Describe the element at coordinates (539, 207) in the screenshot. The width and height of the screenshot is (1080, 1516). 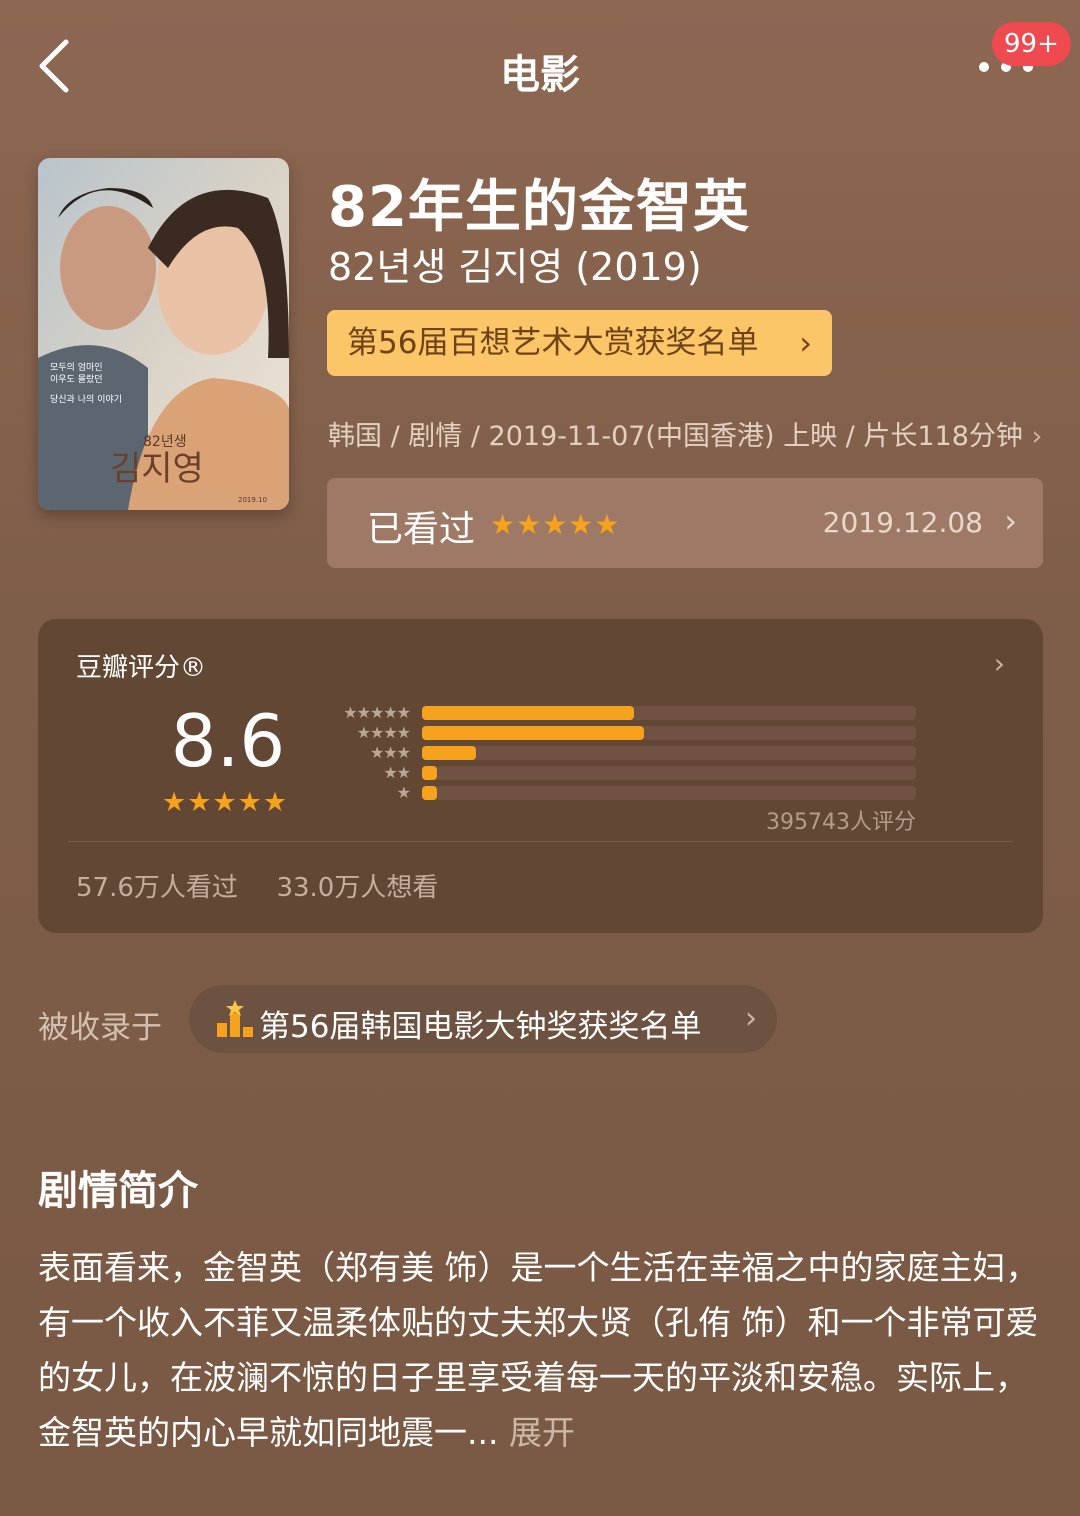
I see `movie-title: 82年生的金智英` at that location.